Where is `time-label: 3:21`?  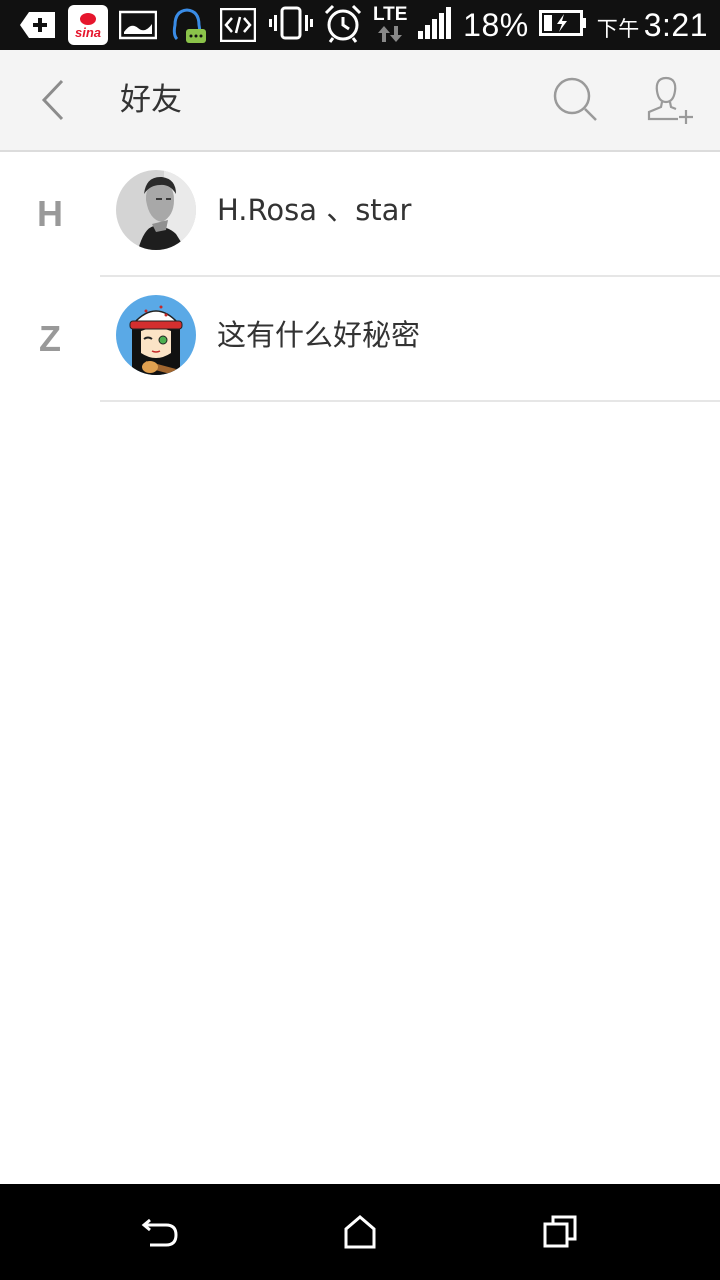
time-label: 3:21 is located at coordinates (675, 24).